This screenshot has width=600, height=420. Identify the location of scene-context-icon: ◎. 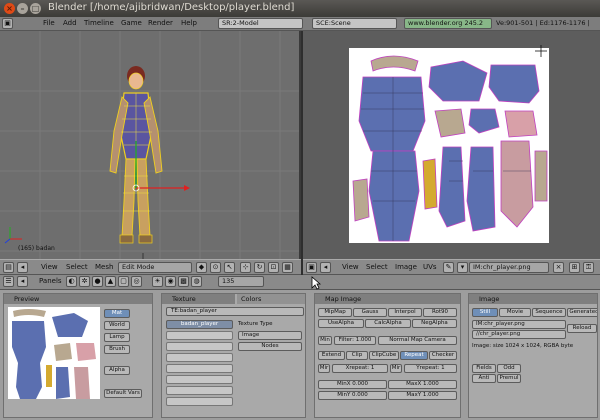
(136, 281).